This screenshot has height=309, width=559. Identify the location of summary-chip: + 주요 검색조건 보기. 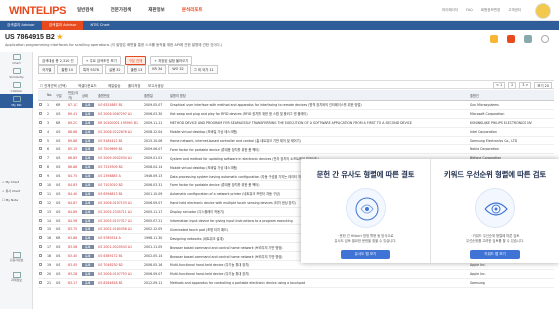
(101, 60).